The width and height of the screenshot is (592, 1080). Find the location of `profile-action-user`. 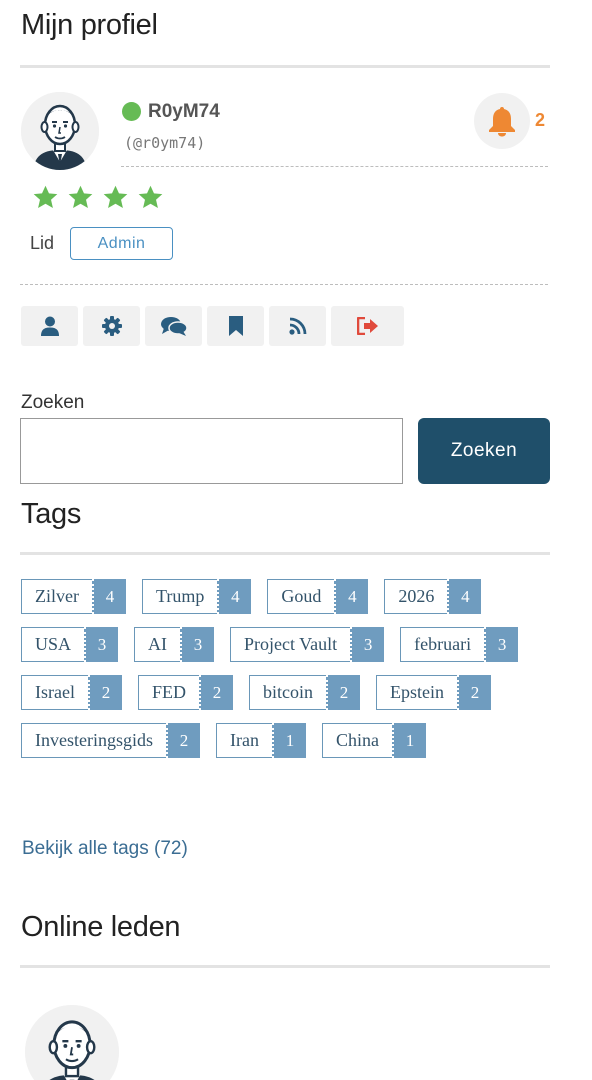

profile-action-user is located at coordinates (49, 326).